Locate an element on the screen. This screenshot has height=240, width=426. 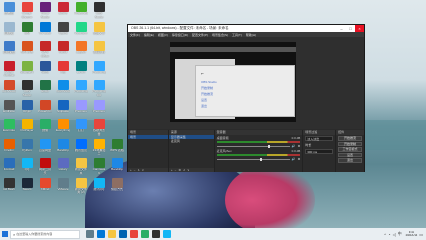
edge-icon is located at coordinates (101, 234).